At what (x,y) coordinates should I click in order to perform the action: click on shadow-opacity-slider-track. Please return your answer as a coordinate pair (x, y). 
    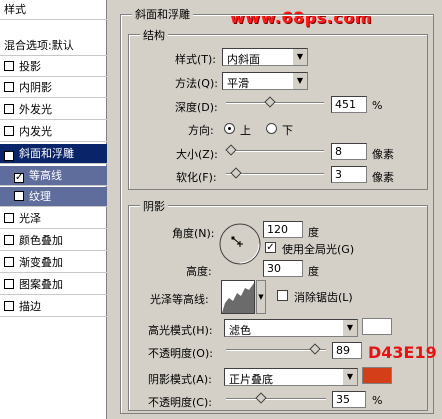
    Looking at the image, I should click on (276, 399).